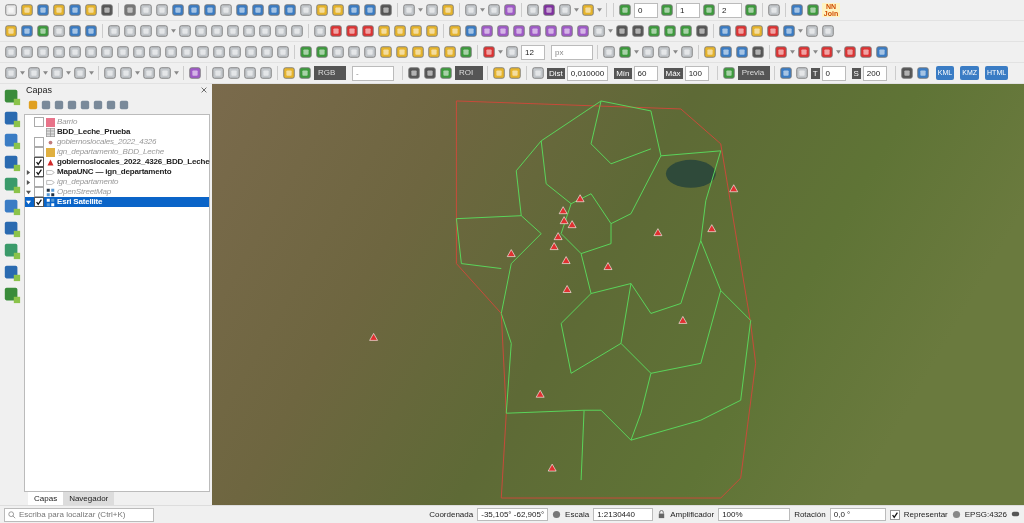 The width and height of the screenshot is (1024, 523). I want to click on collapse-arrow-icon, so click(28, 192).